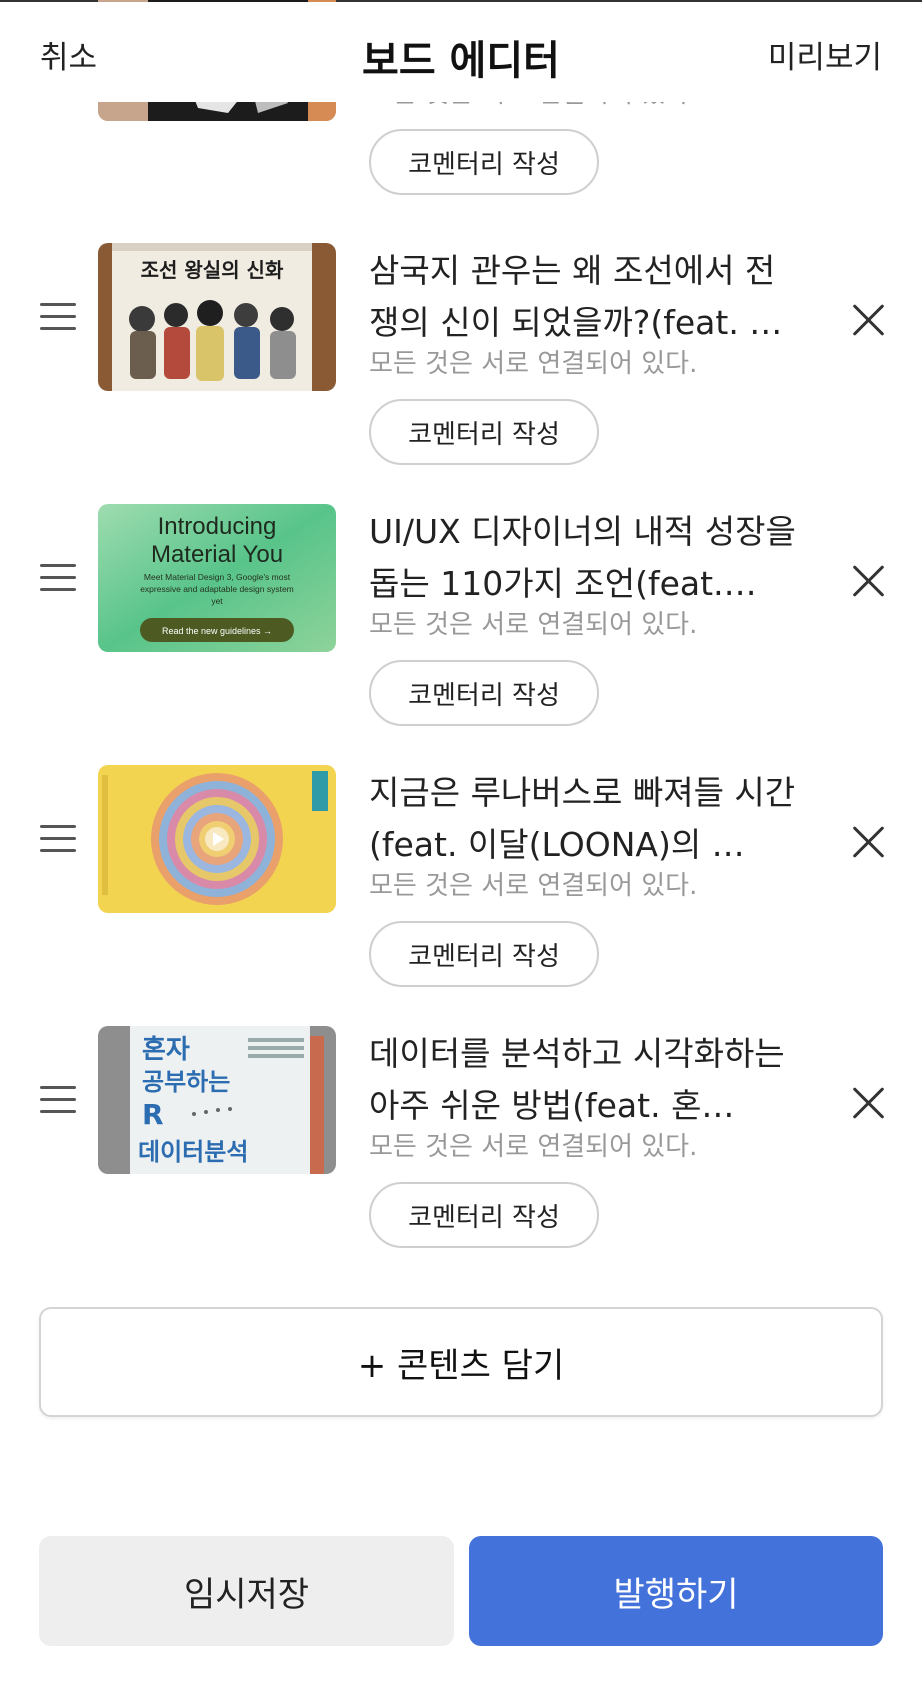  Describe the element at coordinates (217, 631) in the screenshot. I see `material-cta: Read the new guidelines →` at that location.